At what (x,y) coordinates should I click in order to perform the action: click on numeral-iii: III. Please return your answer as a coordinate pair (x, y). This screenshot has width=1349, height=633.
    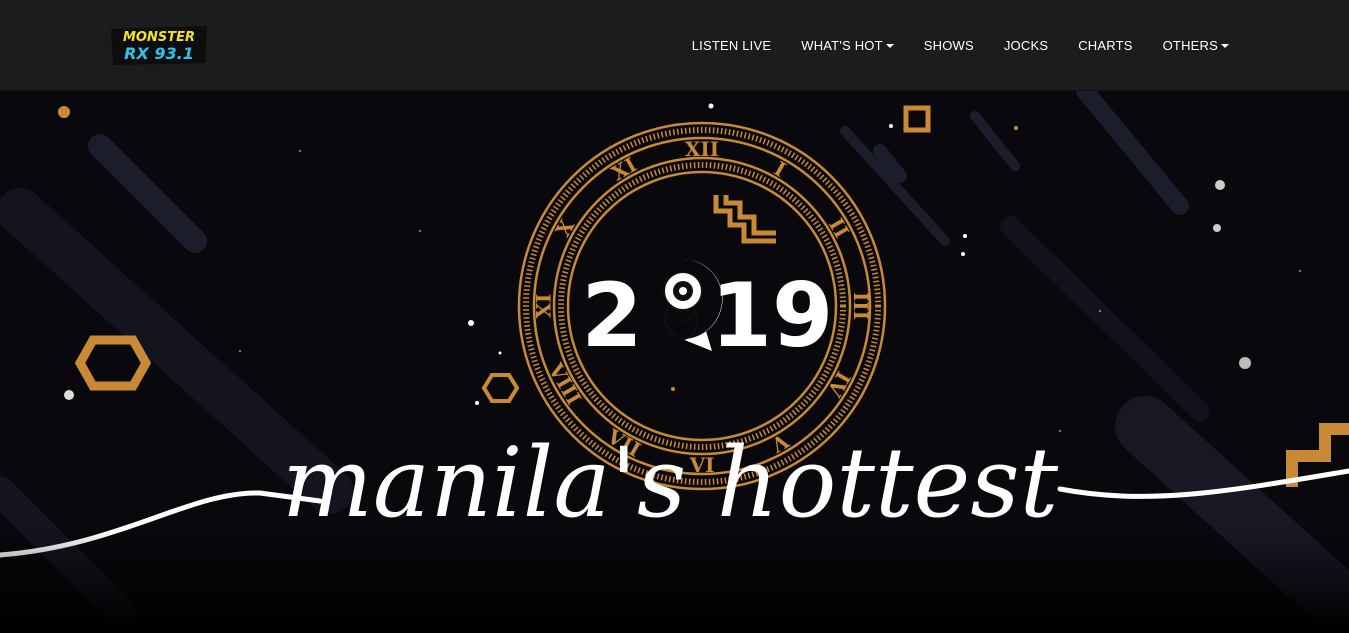
    Looking at the image, I should click on (861, 306).